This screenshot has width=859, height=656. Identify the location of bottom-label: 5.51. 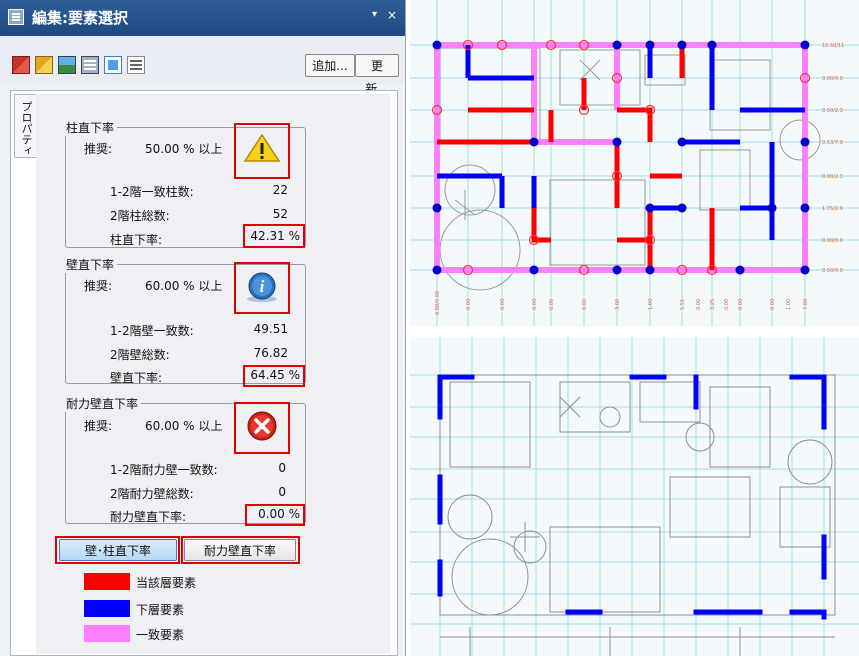
(683, 304).